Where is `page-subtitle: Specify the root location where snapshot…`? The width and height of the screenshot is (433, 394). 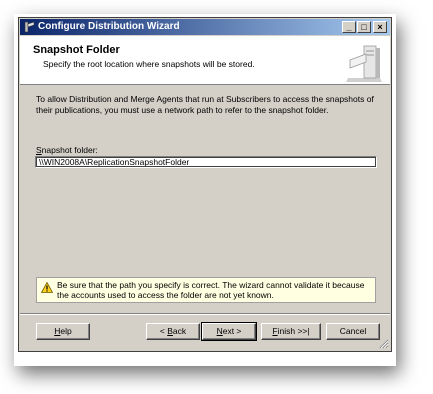
page-subtitle: Specify the root location where snapshot… is located at coordinates (149, 64).